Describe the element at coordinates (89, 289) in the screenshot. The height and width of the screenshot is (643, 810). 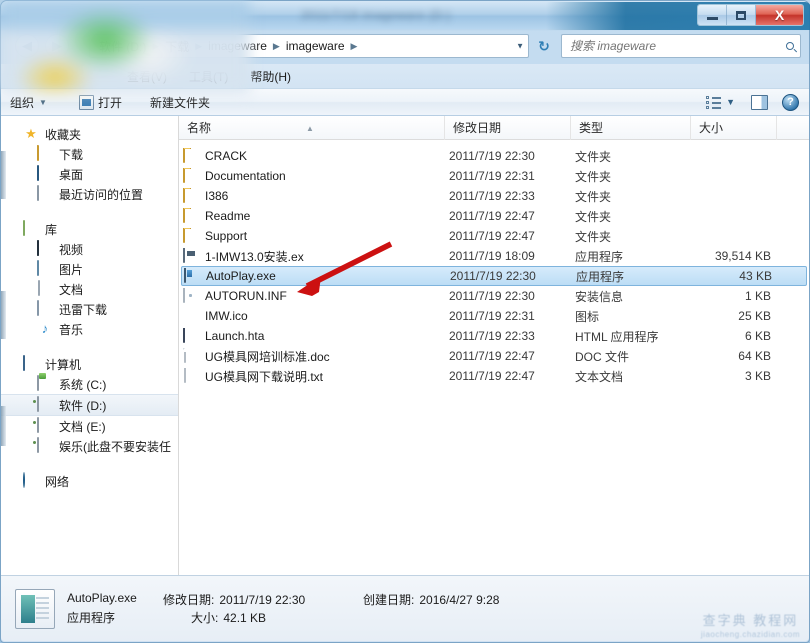
I see `sidebar-item-documents: 文档` at that location.